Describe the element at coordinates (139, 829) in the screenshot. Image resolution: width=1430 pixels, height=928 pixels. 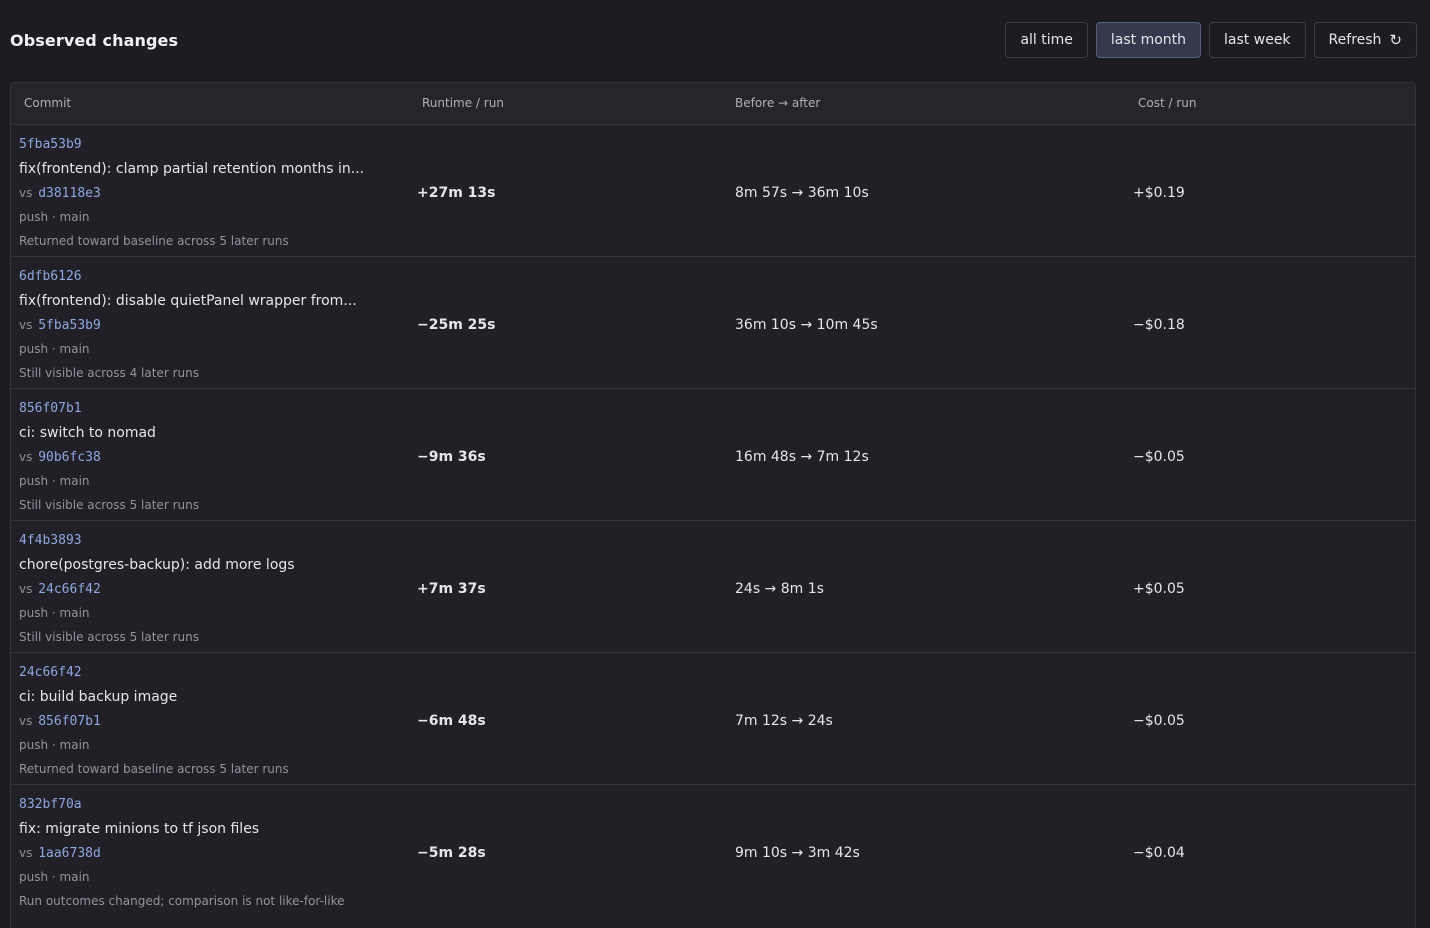
I see `commit-message: fix: migrate minions to tf json files` at that location.